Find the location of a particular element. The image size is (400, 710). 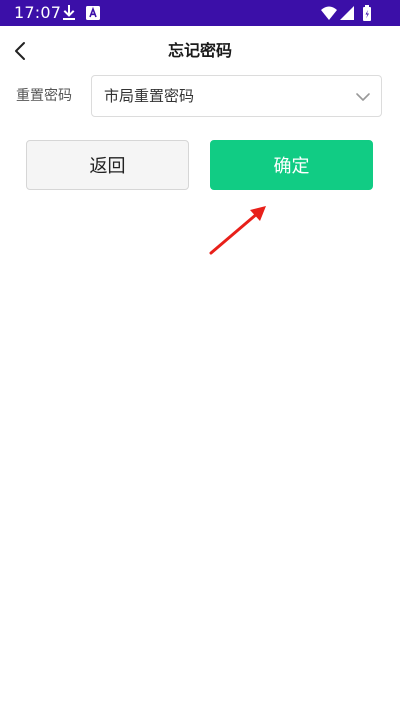

reset-type-select-value: 市局重置密码 is located at coordinates (149, 96).